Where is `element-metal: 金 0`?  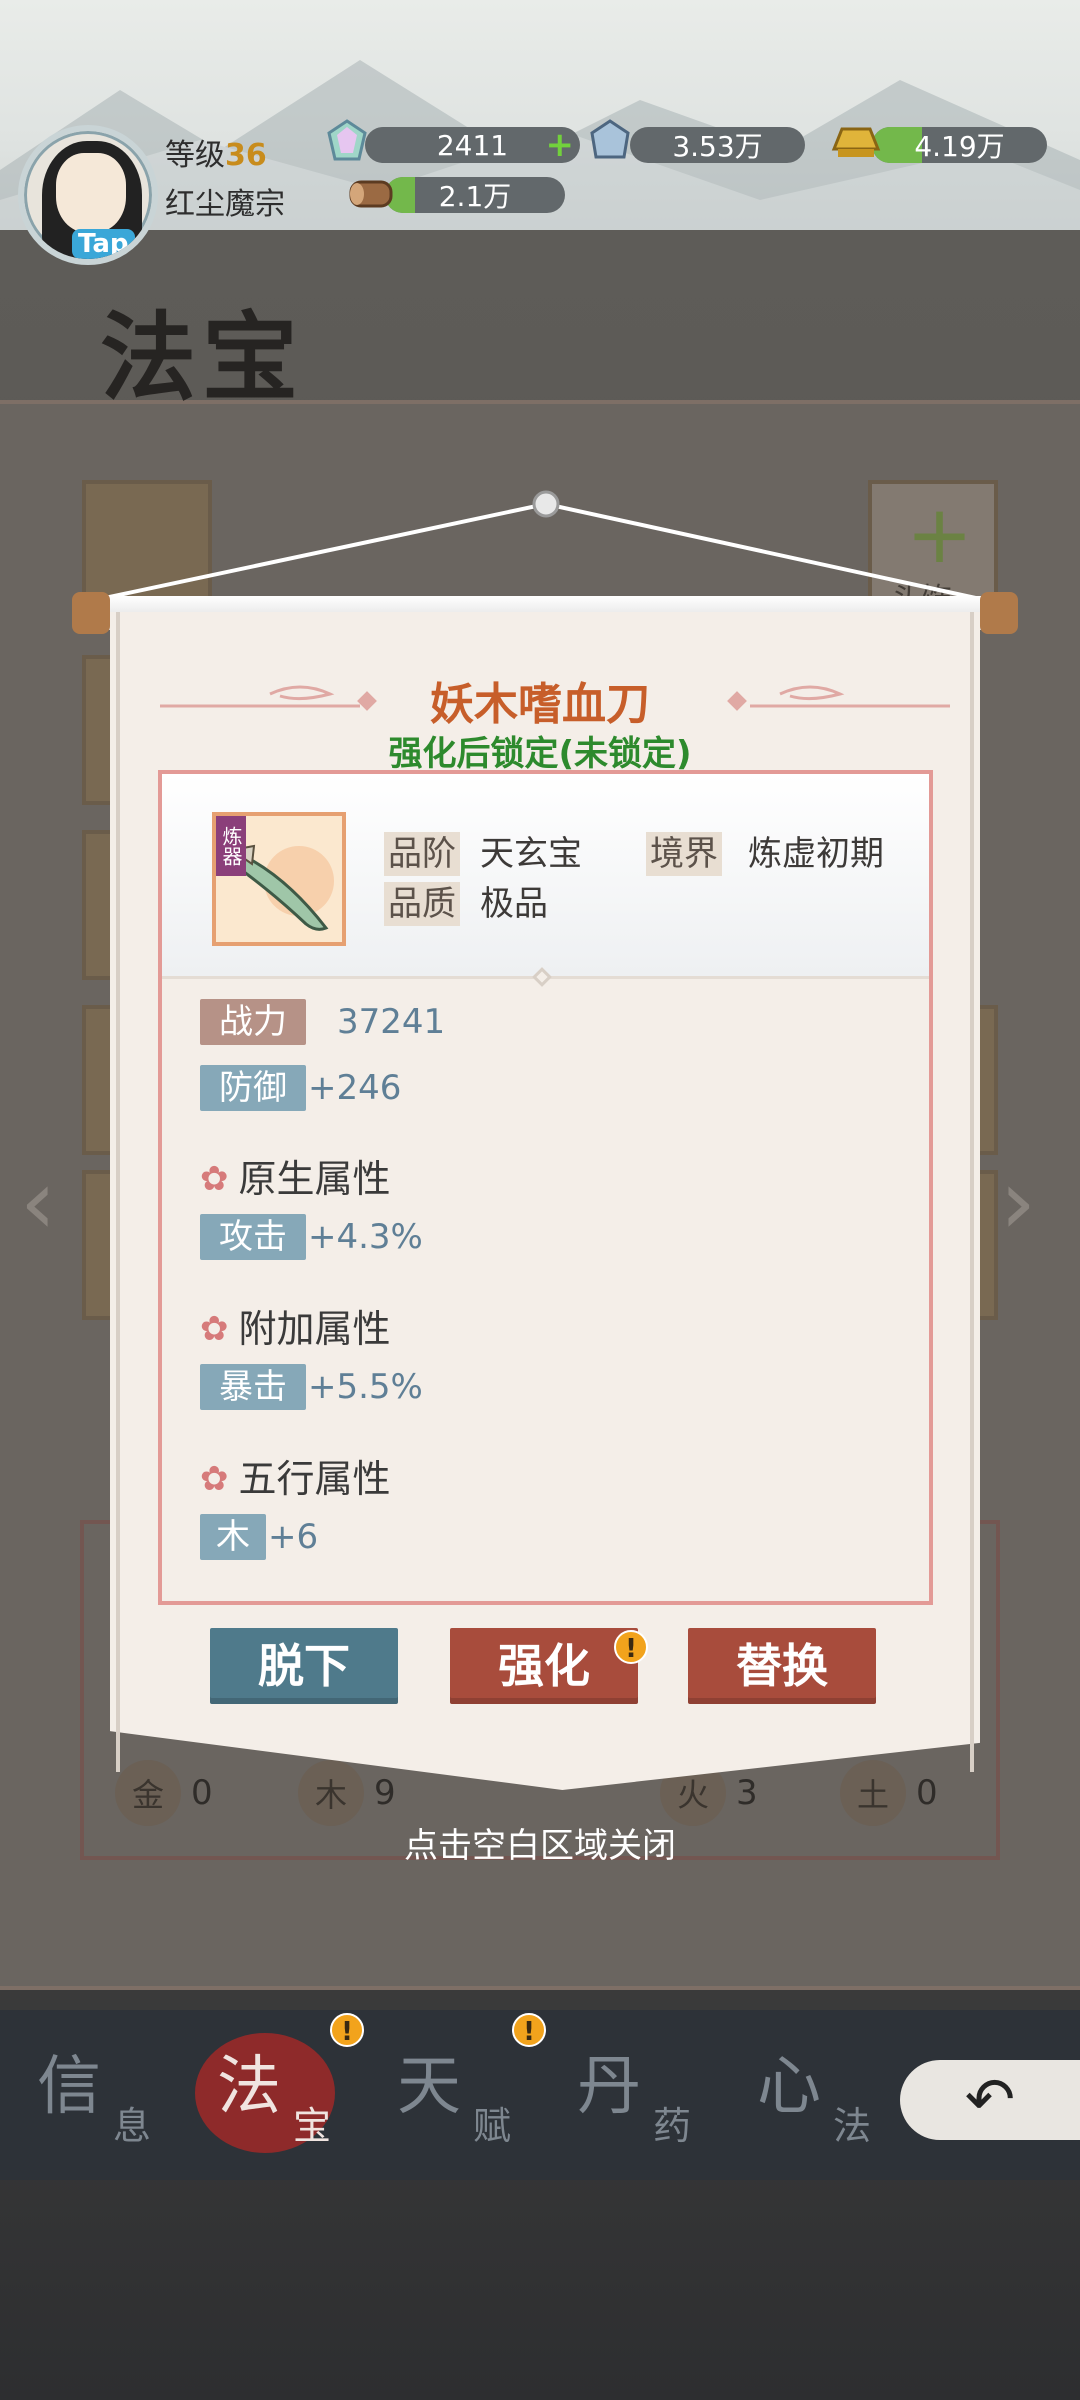
element-metal: 金 0 is located at coordinates (164, 1793).